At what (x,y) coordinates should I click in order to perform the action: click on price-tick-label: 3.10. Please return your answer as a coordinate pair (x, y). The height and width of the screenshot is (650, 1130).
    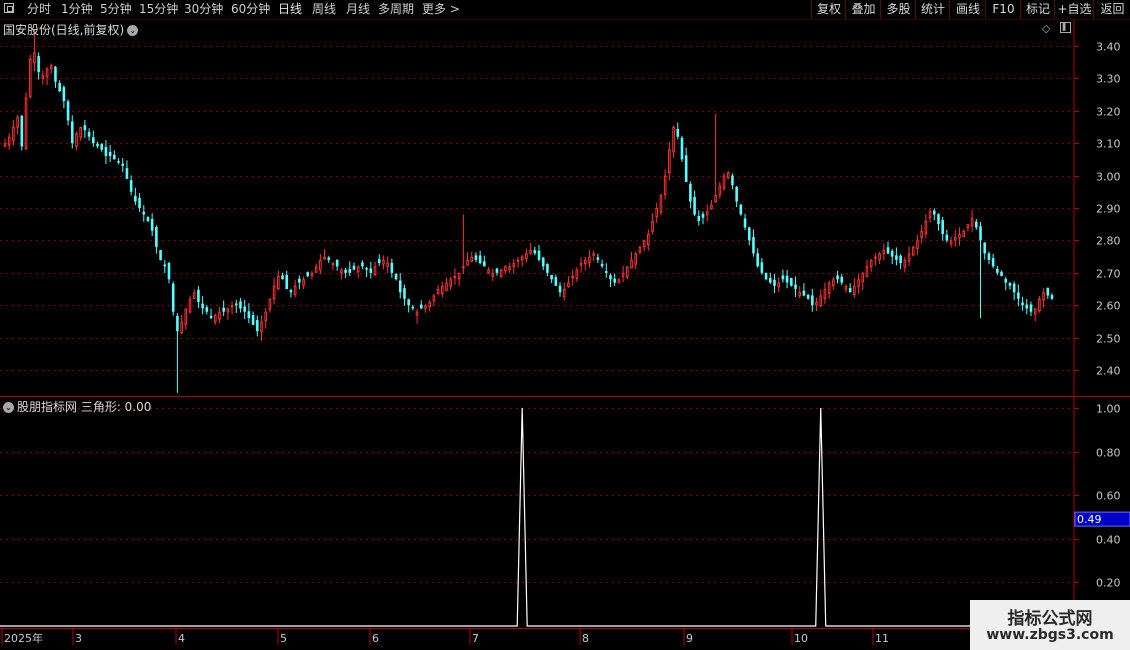
    Looking at the image, I should click on (1108, 144).